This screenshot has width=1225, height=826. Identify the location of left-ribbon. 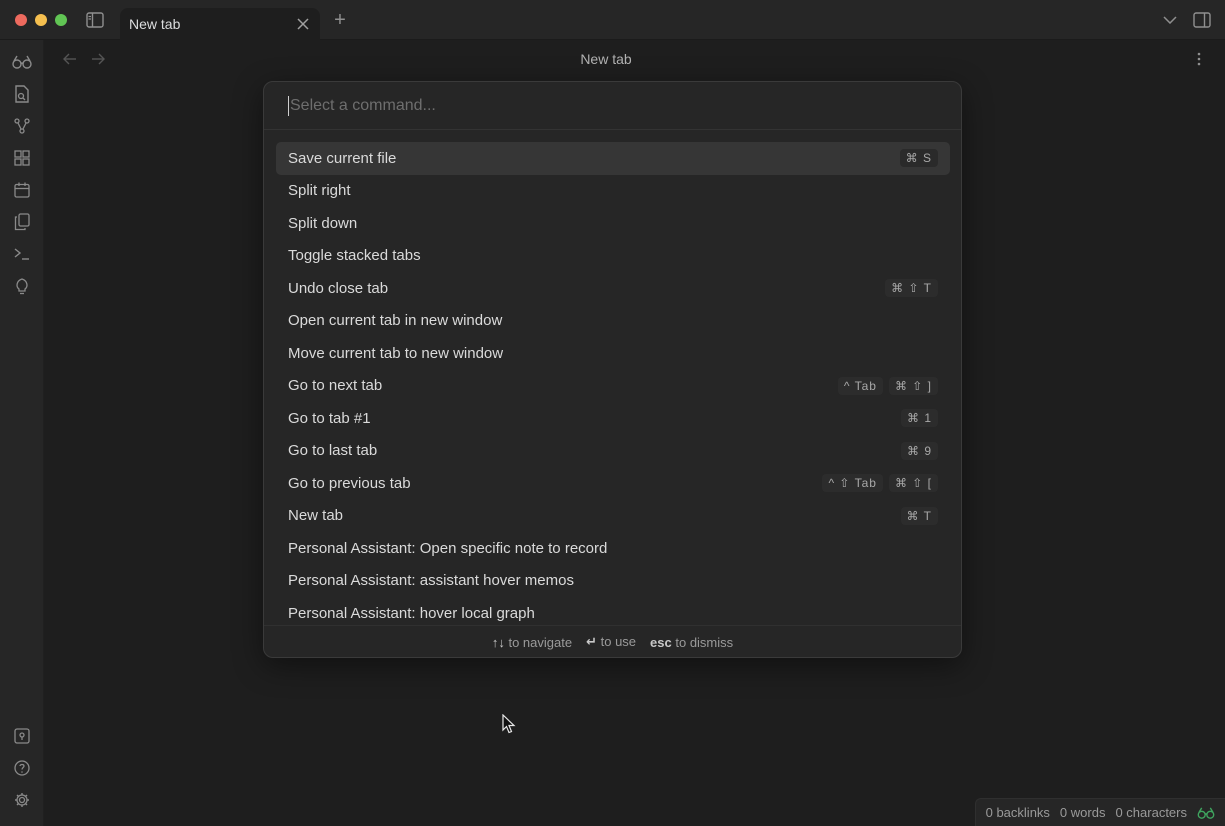
(22, 433).